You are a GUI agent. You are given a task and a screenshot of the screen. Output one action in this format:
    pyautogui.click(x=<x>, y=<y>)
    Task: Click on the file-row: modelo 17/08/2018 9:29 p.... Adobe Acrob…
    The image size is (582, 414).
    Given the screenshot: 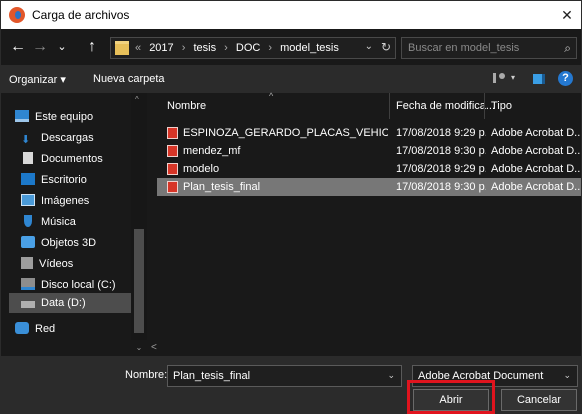 What is the action you would take?
    pyautogui.click(x=369, y=169)
    